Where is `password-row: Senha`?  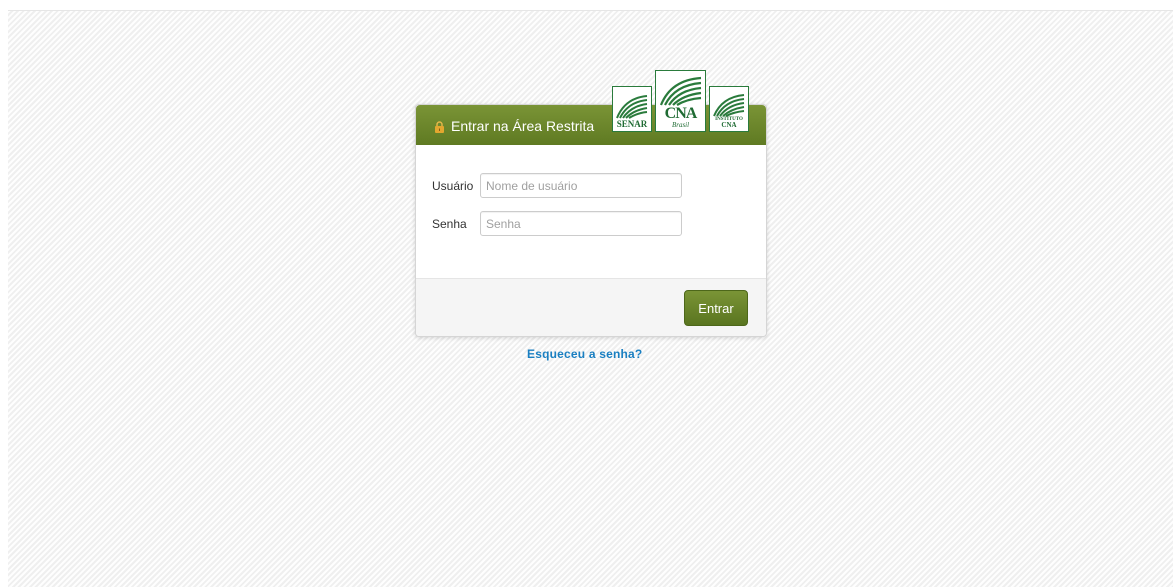 password-row: Senha is located at coordinates (599, 223).